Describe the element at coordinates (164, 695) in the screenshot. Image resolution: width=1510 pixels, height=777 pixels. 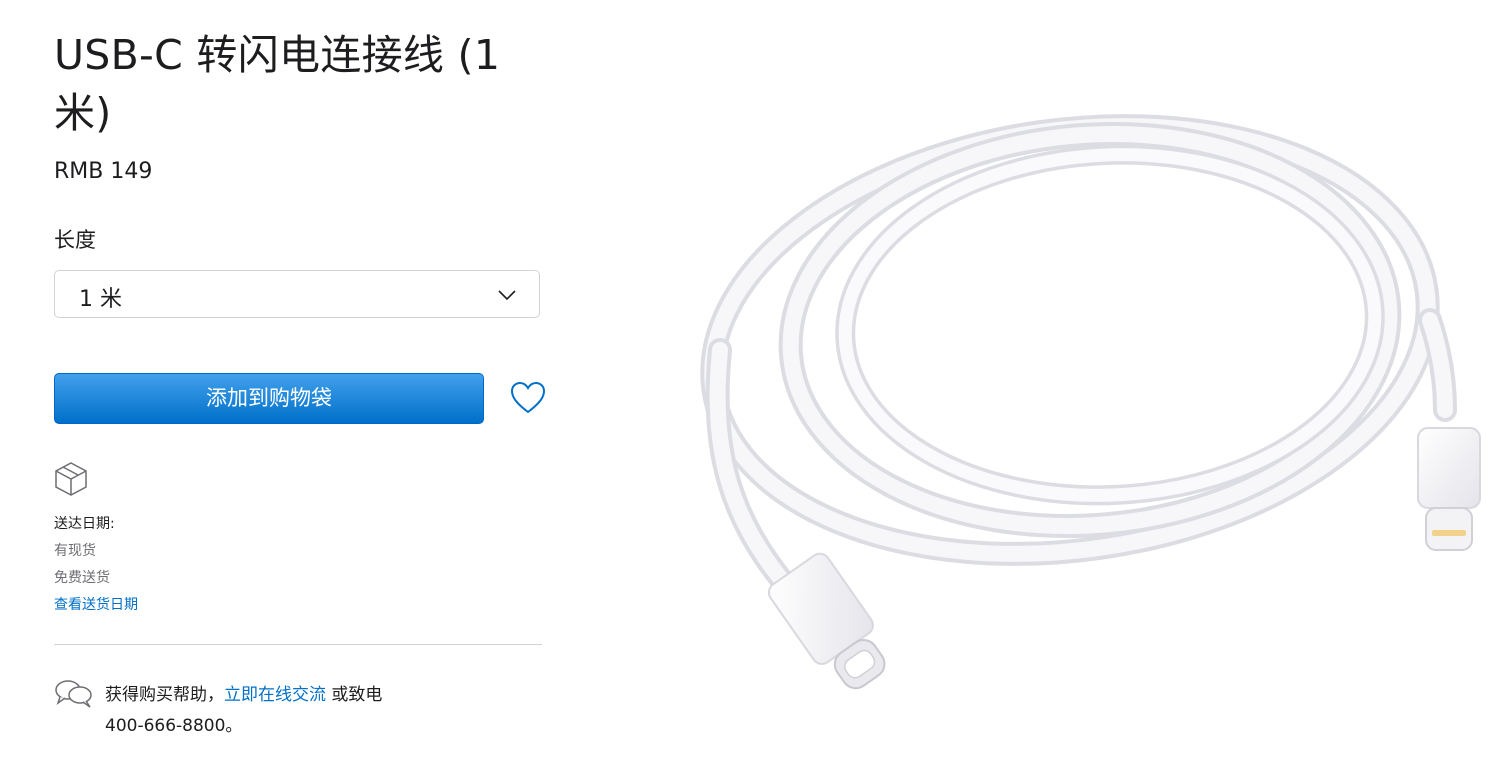
I see `help-prefix: 获得购买帮助，` at that location.